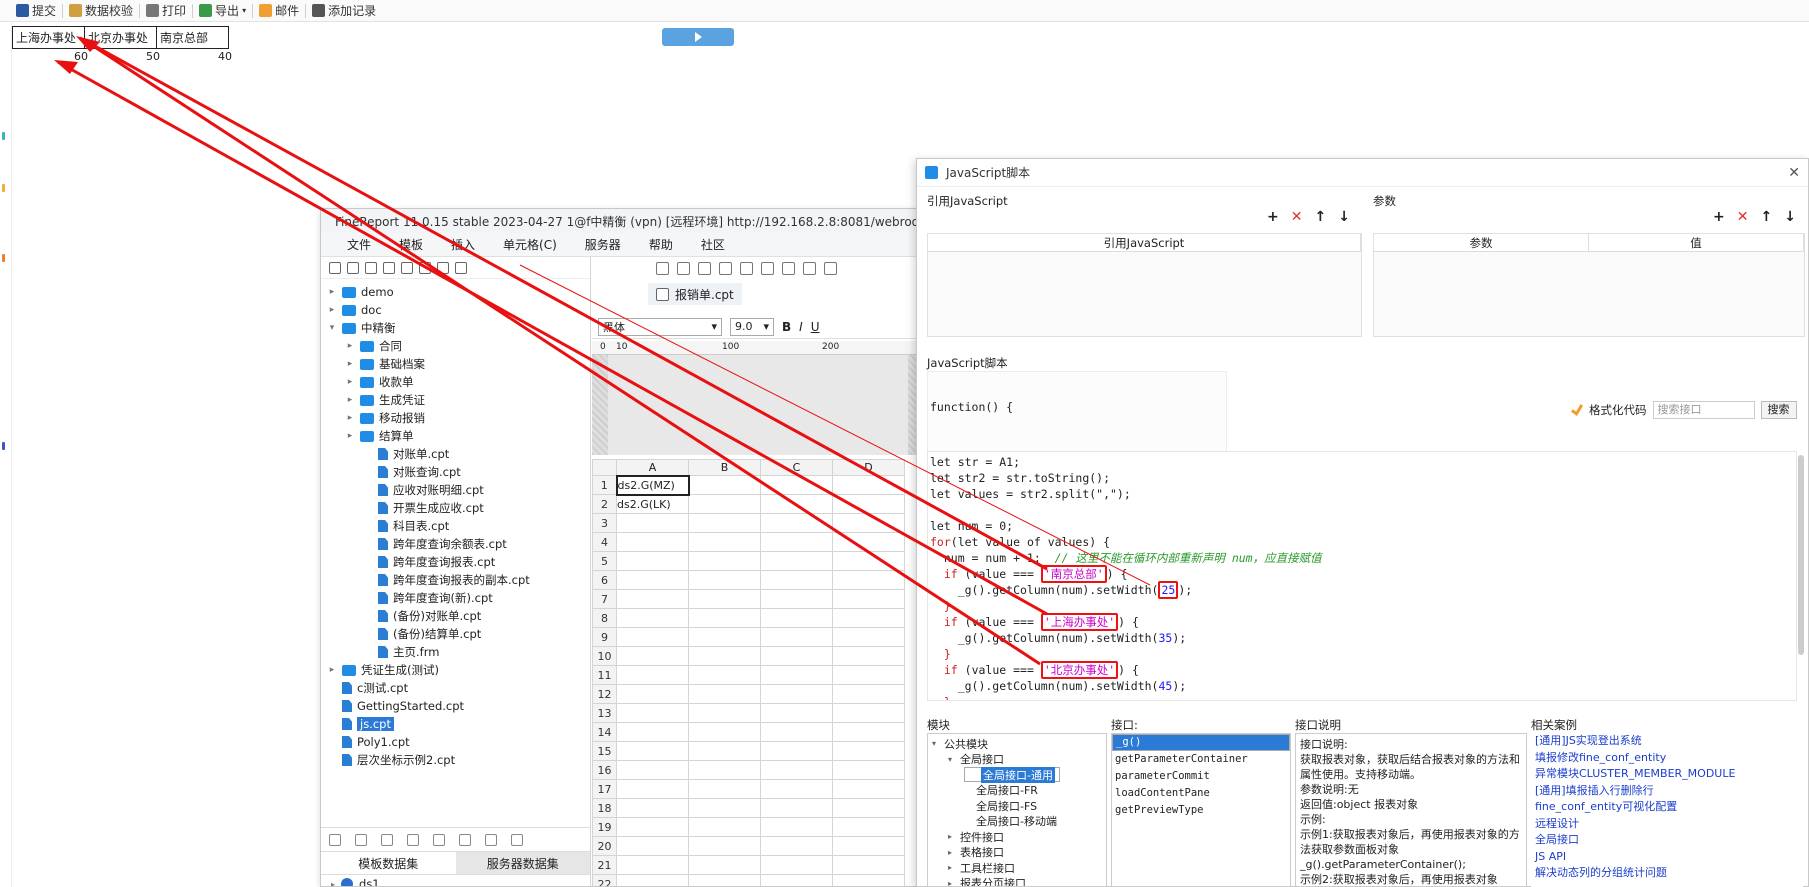 The width and height of the screenshot is (1809, 887). What do you see at coordinates (604, 827) in the screenshot?
I see `row-header: 19` at bounding box center [604, 827].